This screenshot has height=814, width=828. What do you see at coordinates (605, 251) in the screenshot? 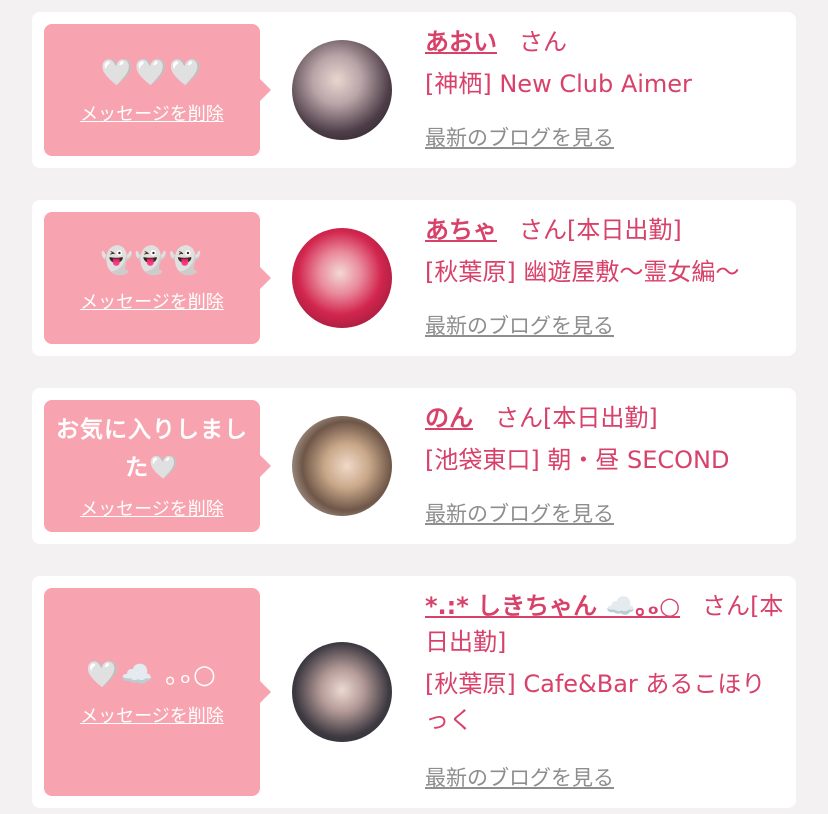
I see `card-info: あちゃ さん[本日出勤] [秋葉原] 幽遊屋敷〜霊女編〜` at bounding box center [605, 251].